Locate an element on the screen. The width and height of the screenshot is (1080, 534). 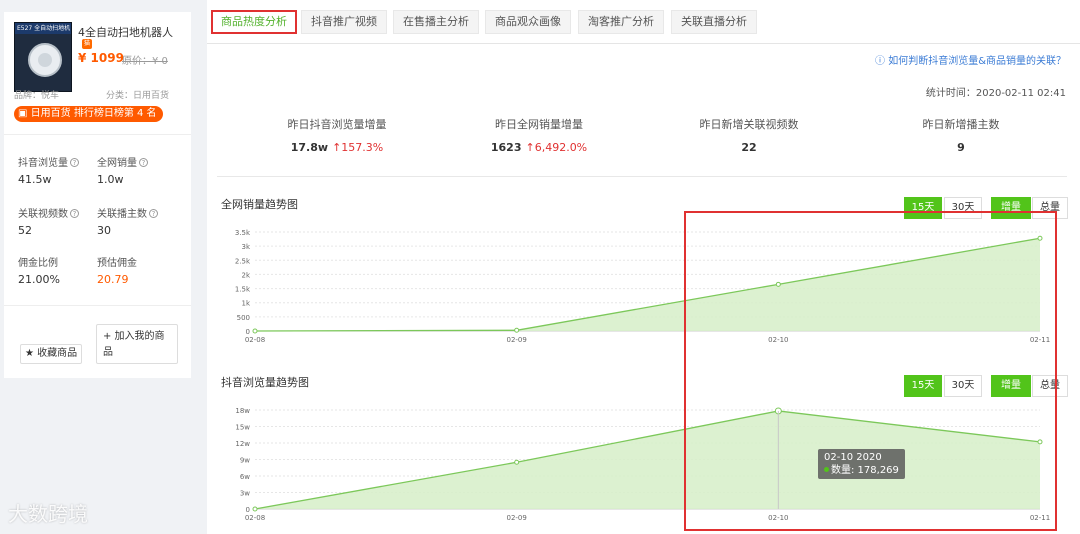
y-tick-label: 6w is located at coordinates (245, 477).